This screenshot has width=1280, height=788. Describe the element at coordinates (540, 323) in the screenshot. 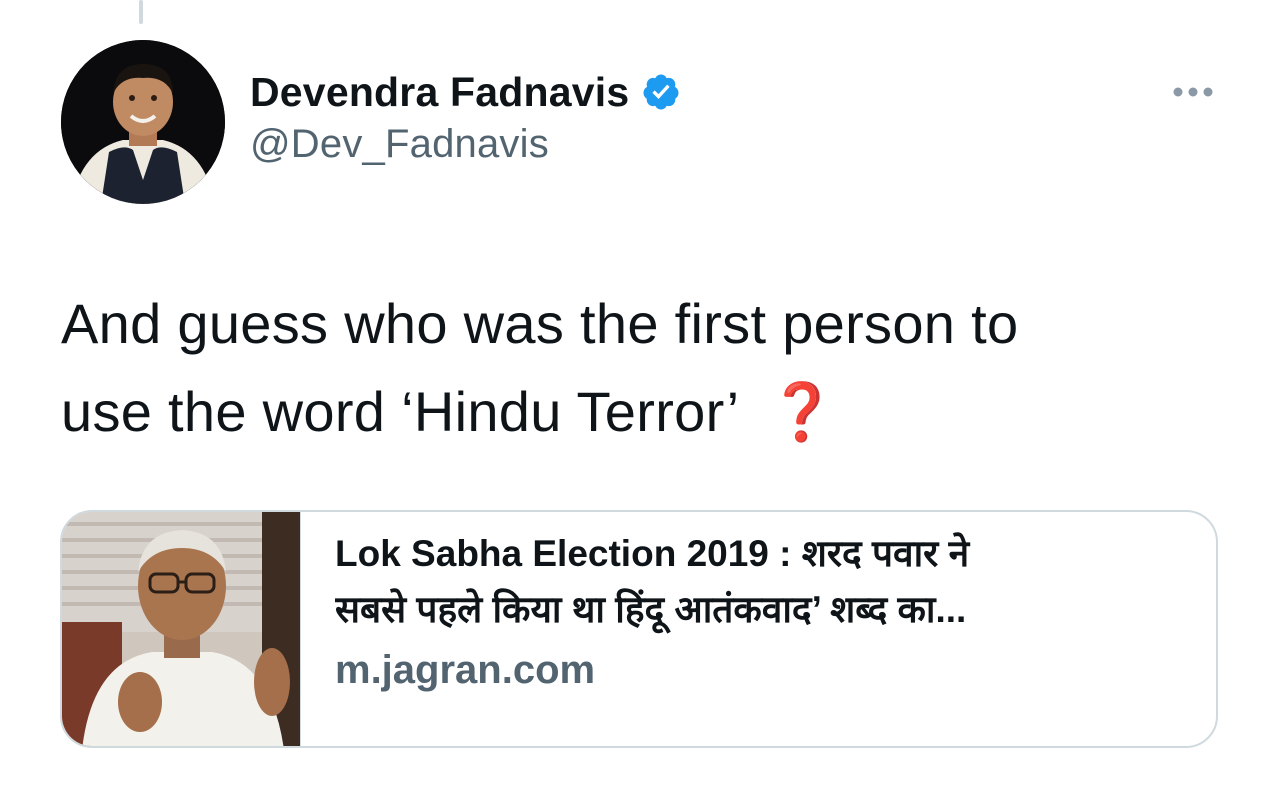

I see `tweet-text-line-1: And guess who was the first person to` at that location.